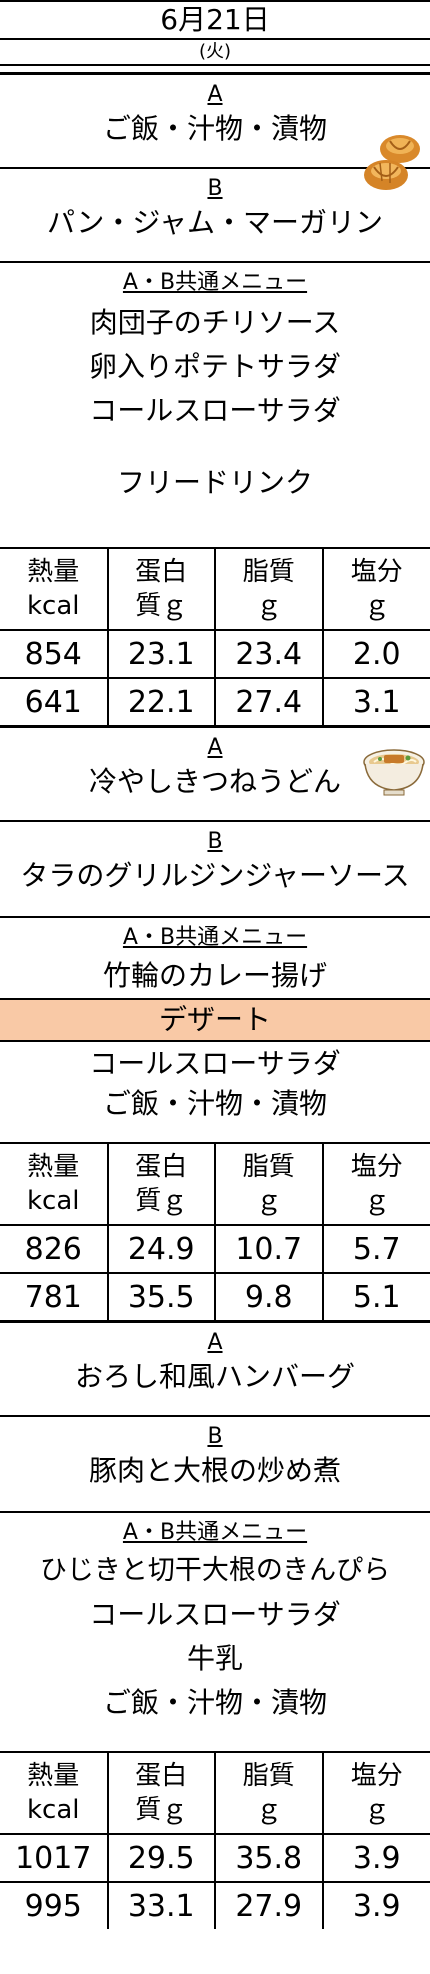  Describe the element at coordinates (376, 1906) in the screenshot. I see `salt-value-b: 3.9` at that location.